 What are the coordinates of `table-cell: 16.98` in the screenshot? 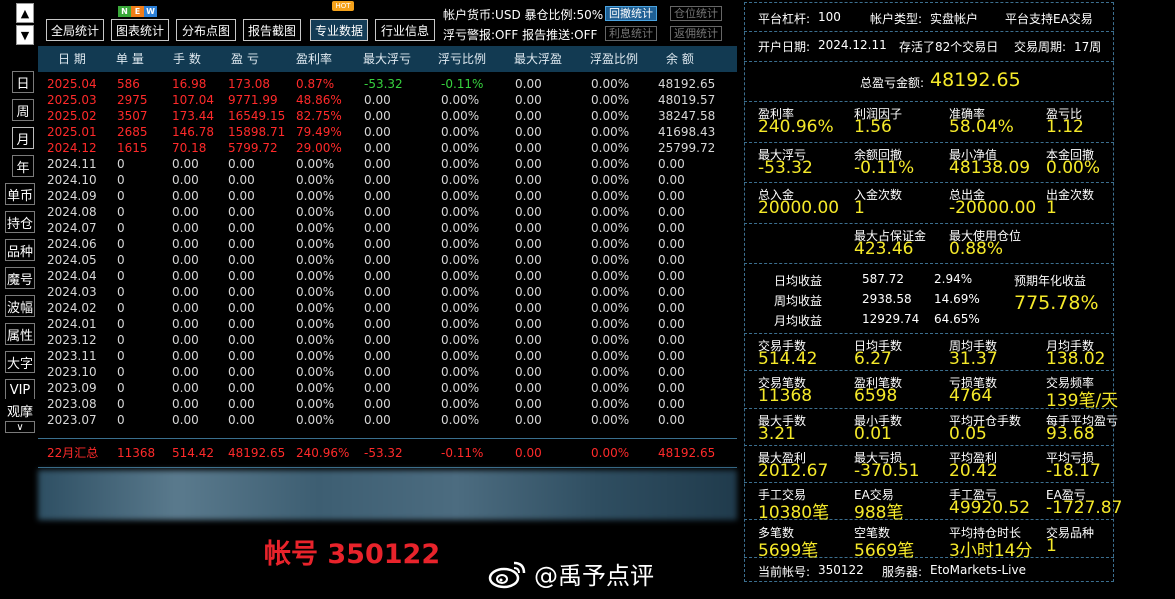 It's located at (189, 84).